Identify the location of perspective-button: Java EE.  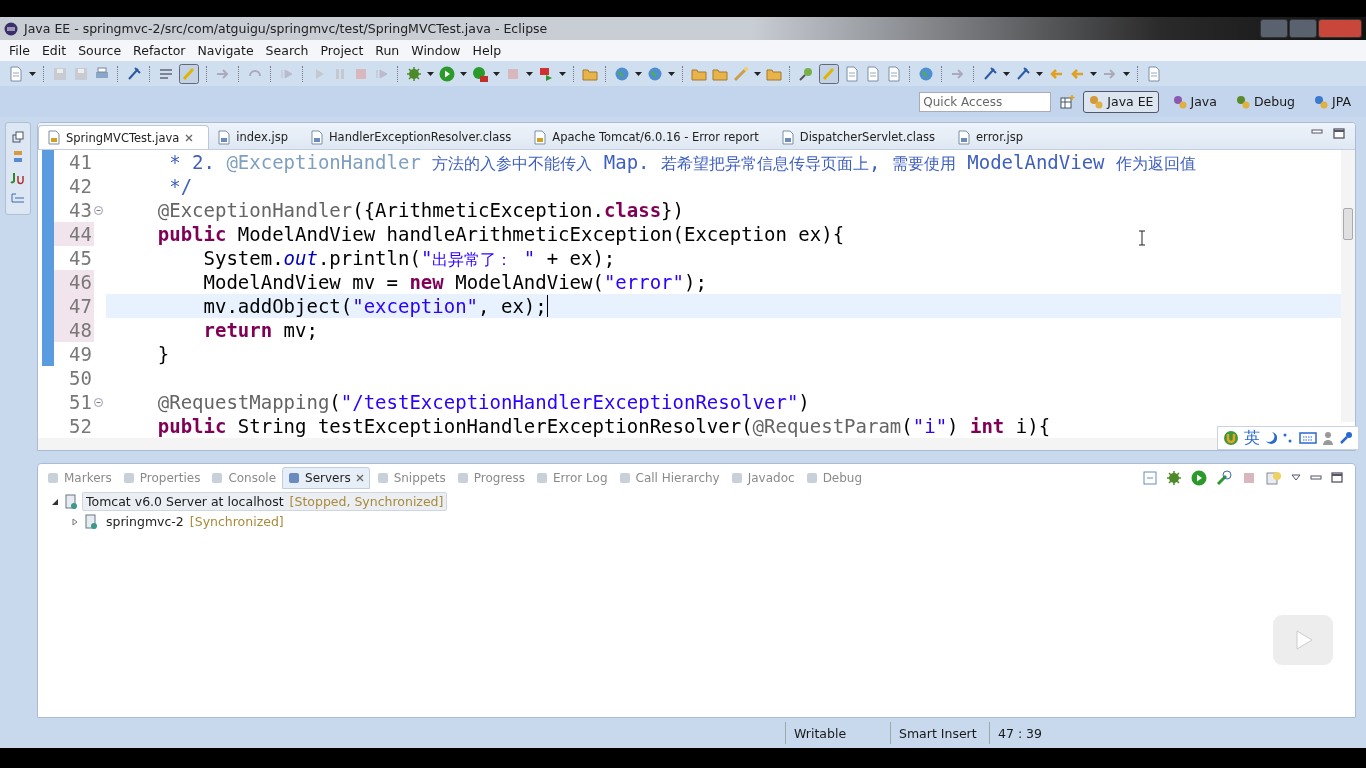
(1121, 101).